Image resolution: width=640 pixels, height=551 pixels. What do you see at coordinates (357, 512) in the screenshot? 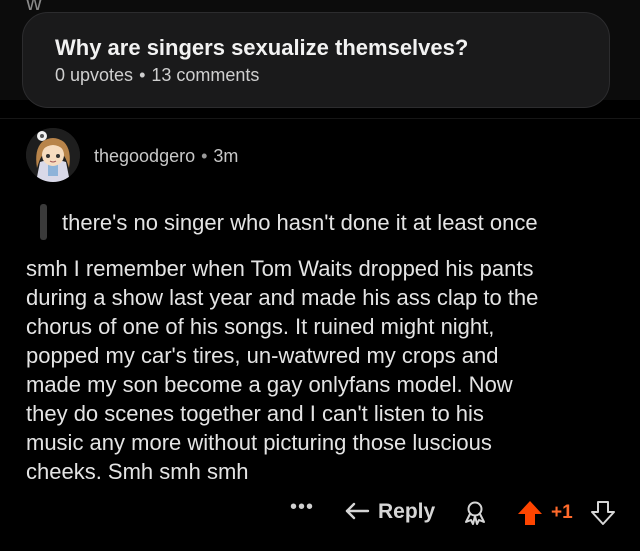
I see `reply-arrow-icon` at bounding box center [357, 512].